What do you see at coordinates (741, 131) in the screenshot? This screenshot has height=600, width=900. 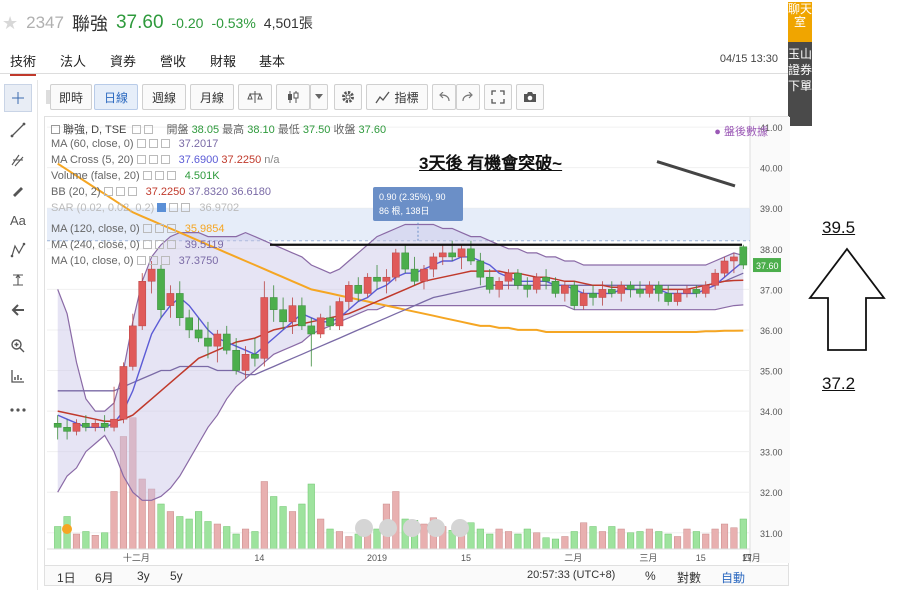 I see `after-hours-link: ● 盤後數據` at bounding box center [741, 131].